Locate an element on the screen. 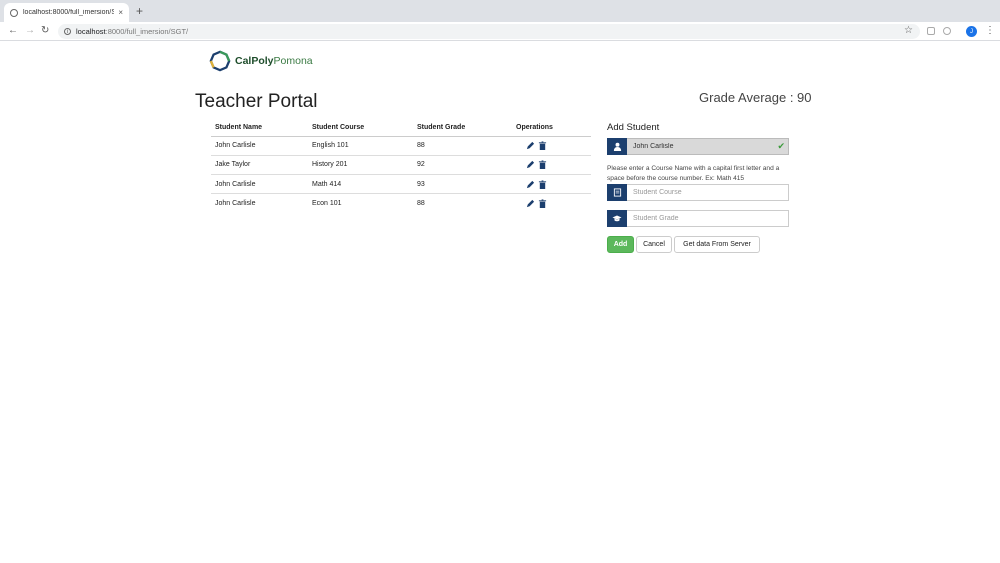  info-icon: i is located at coordinates (67, 31).